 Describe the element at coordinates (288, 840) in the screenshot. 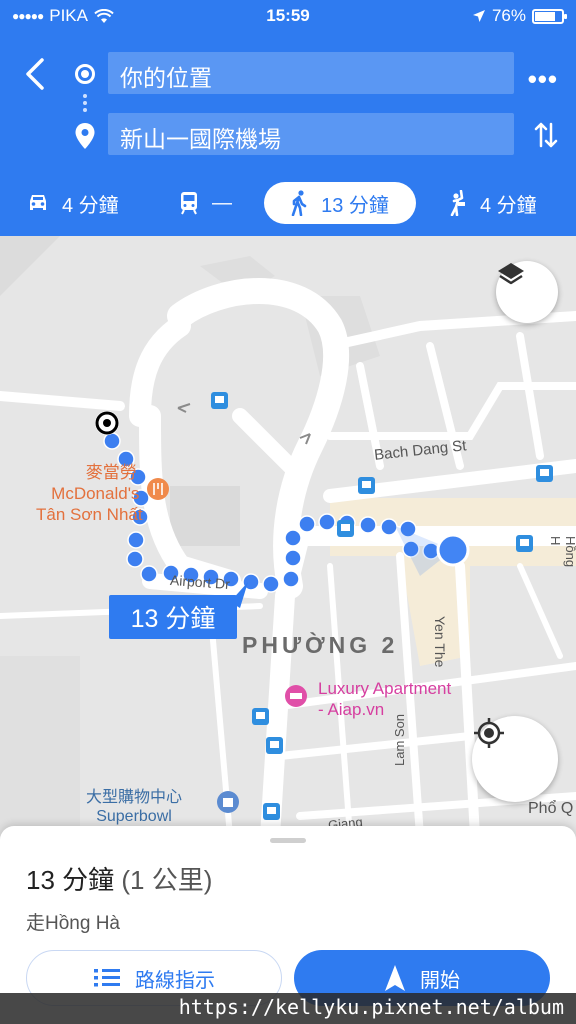

I see `drag-handle` at that location.